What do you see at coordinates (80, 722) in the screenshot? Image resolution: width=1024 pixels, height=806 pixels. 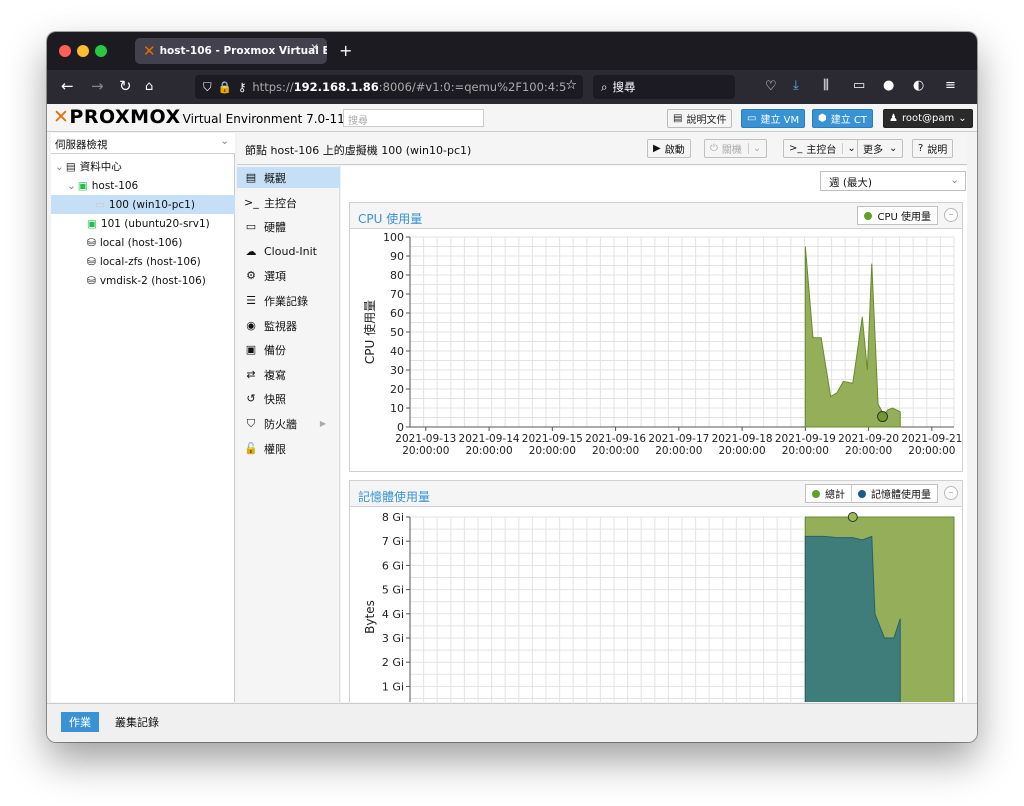 I see `tab-tasks: 作業` at bounding box center [80, 722].